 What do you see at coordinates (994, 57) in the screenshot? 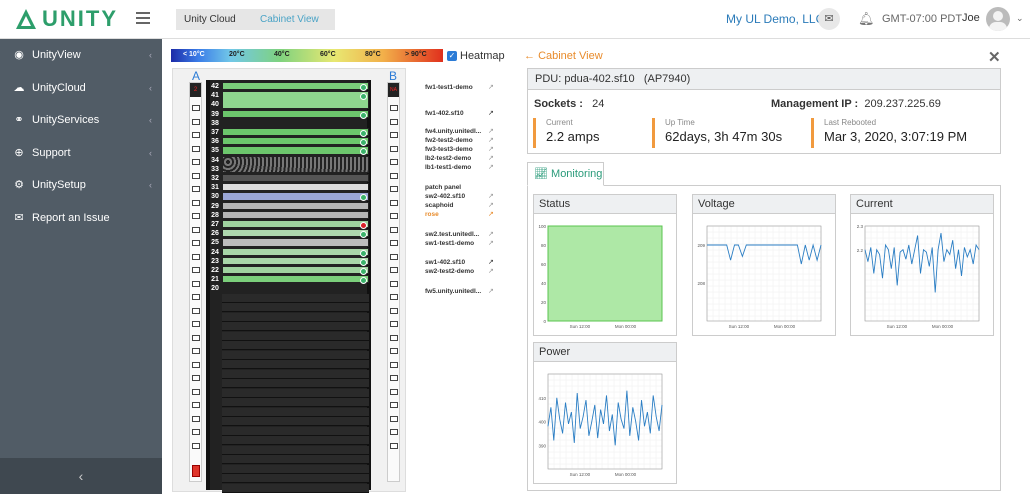
I see `close-icon: ✕` at bounding box center [994, 57].